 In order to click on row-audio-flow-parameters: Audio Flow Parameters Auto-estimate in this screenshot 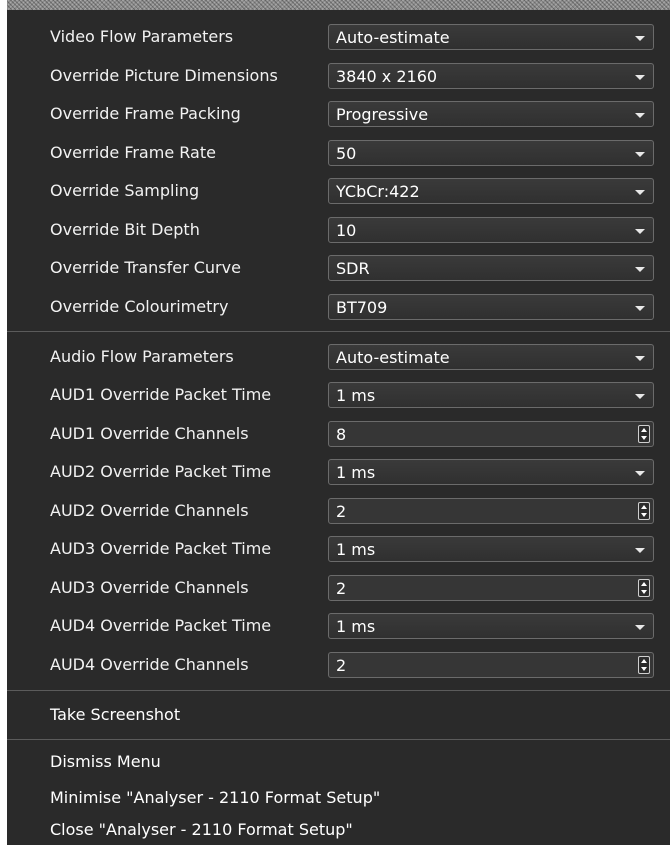, I will do `click(338, 358)`.